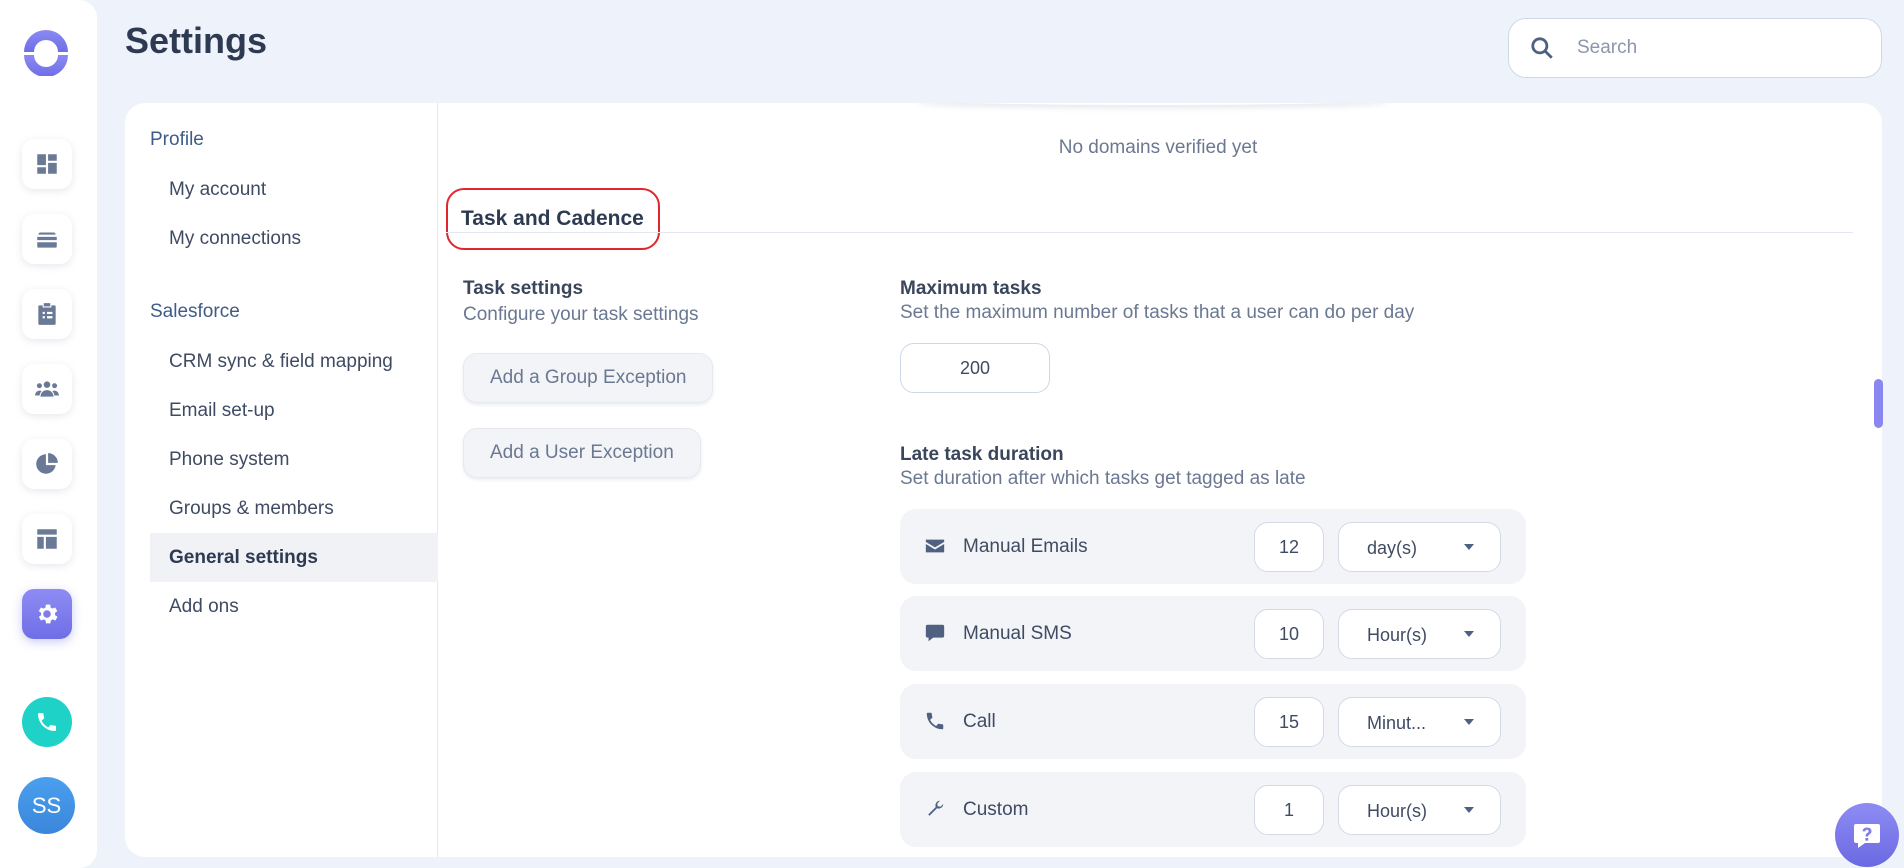 This screenshot has height=868, width=1904. I want to click on row-label: Manual SMS, so click(1017, 633).